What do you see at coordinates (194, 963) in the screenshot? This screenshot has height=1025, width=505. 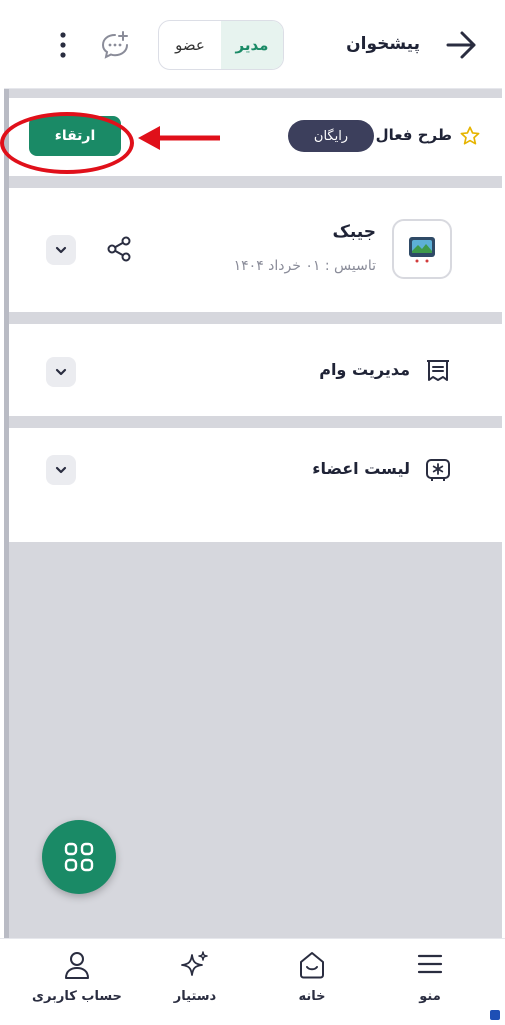 I see `sparkle-icon` at bounding box center [194, 963].